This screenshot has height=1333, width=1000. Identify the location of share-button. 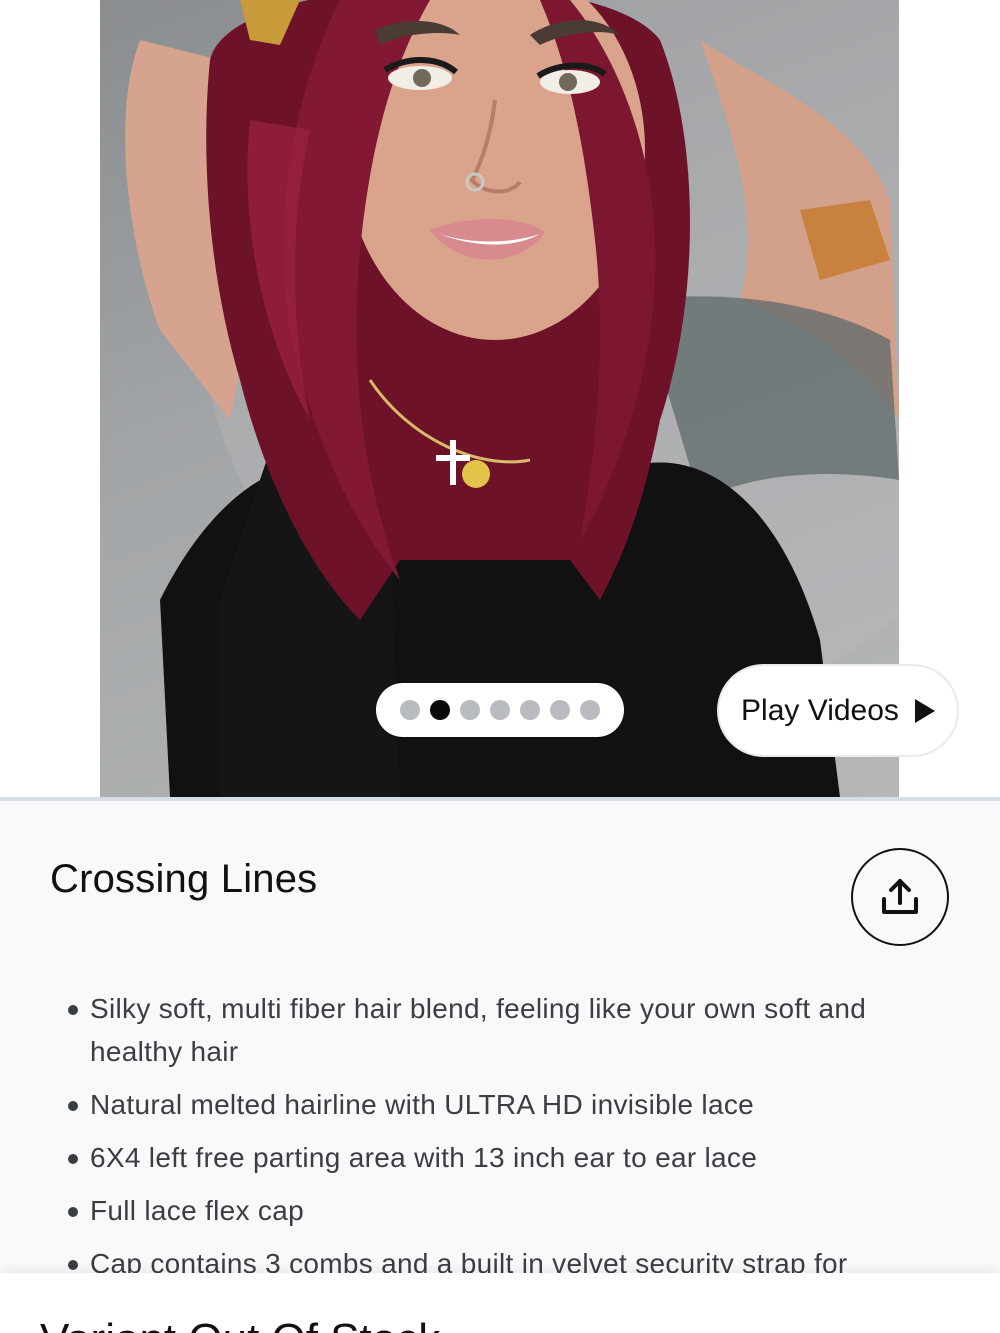
(900, 897).